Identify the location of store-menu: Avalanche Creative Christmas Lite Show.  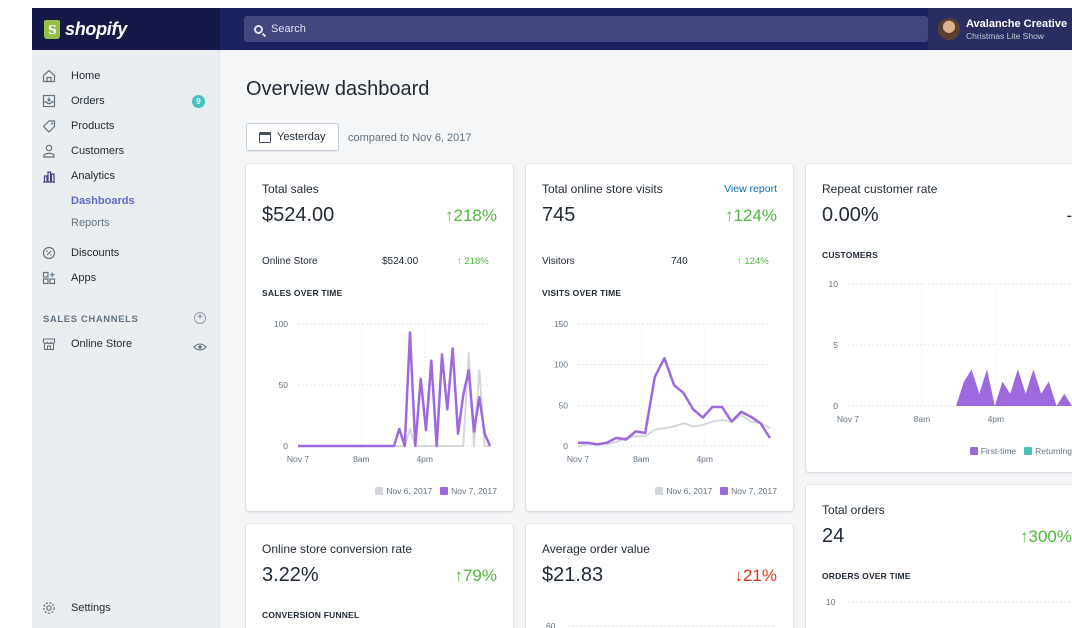
(1000, 29).